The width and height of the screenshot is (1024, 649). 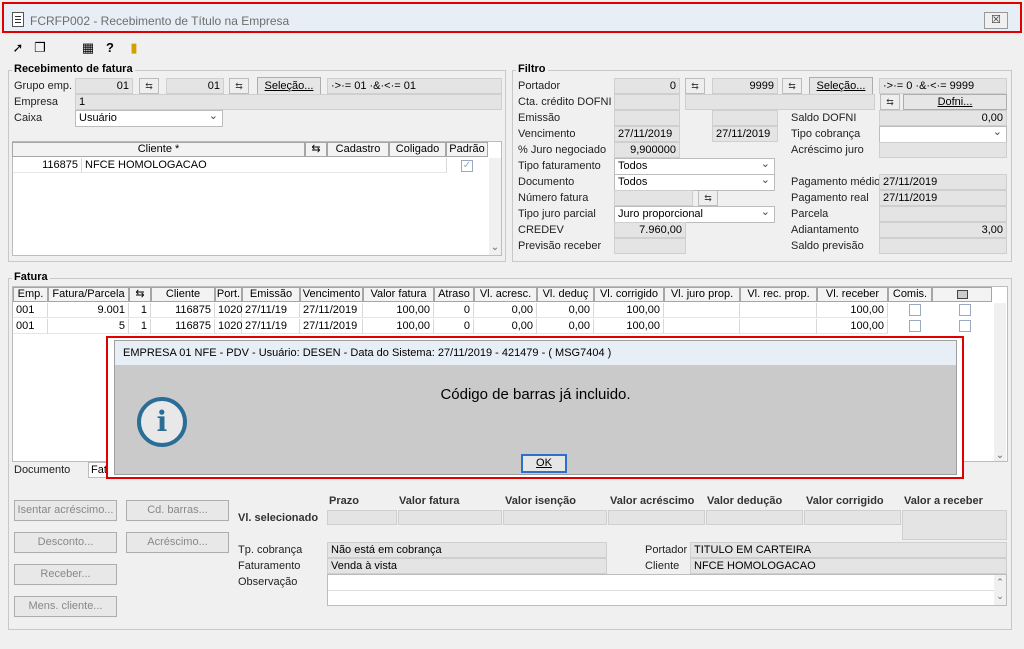 I want to click on portador-to-field: 9999, so click(x=745, y=86).